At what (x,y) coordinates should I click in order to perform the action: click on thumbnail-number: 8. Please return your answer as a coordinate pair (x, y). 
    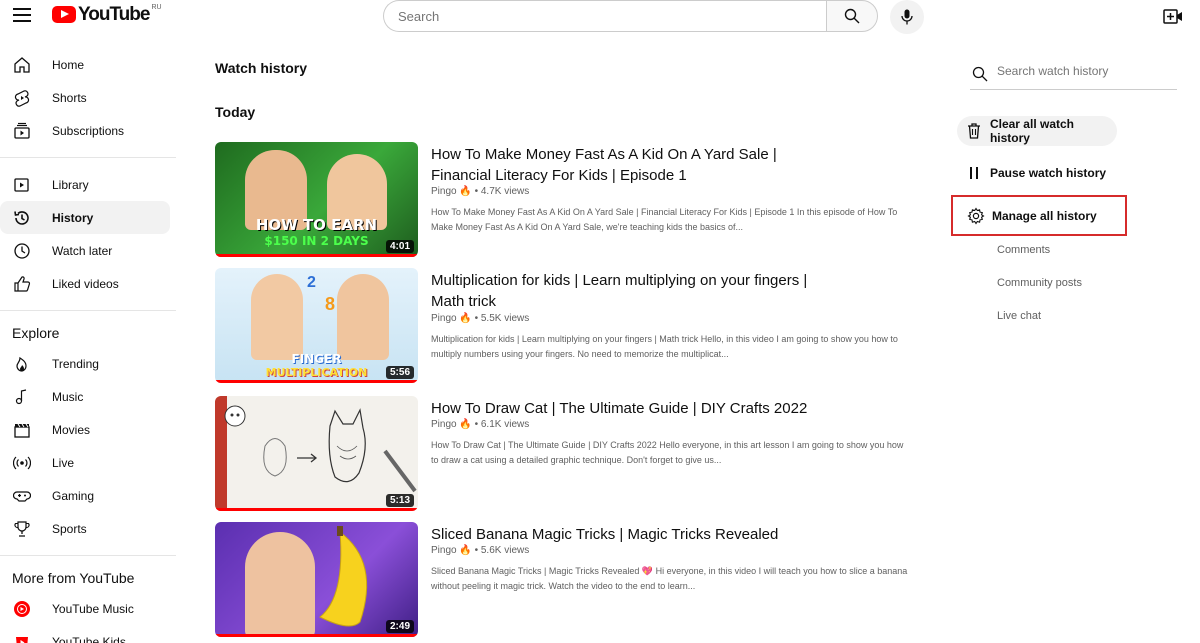
    Looking at the image, I should click on (330, 304).